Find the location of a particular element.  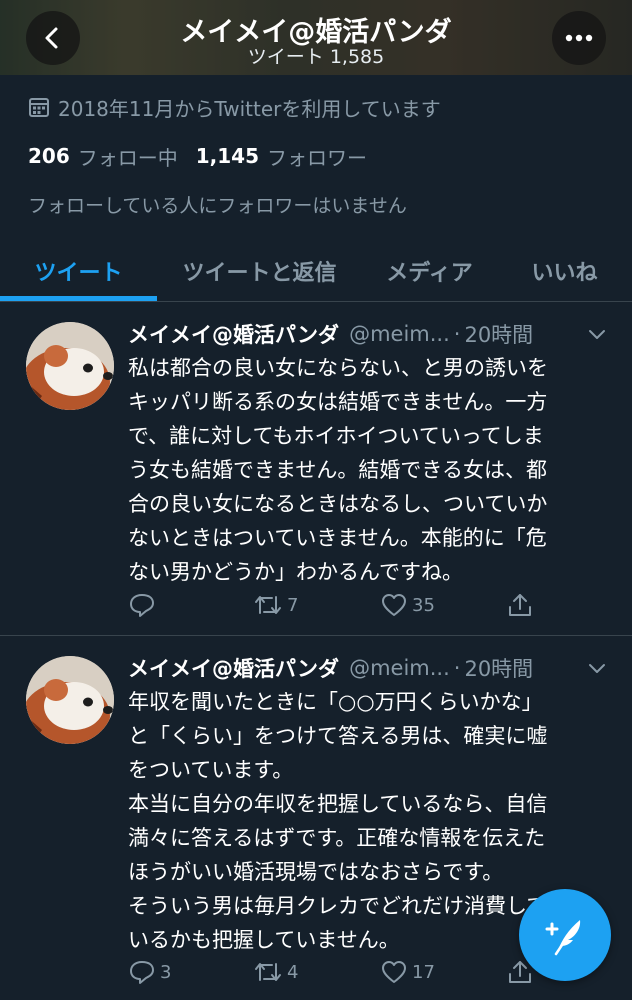

retweet-button: 7 is located at coordinates (275, 605).